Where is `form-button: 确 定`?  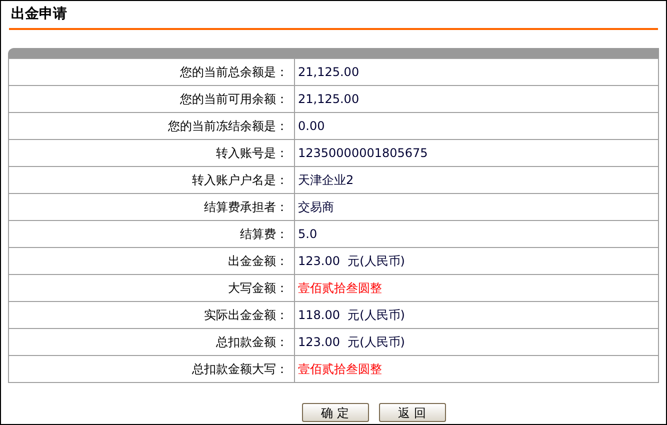 form-button: 确 定 is located at coordinates (335, 412).